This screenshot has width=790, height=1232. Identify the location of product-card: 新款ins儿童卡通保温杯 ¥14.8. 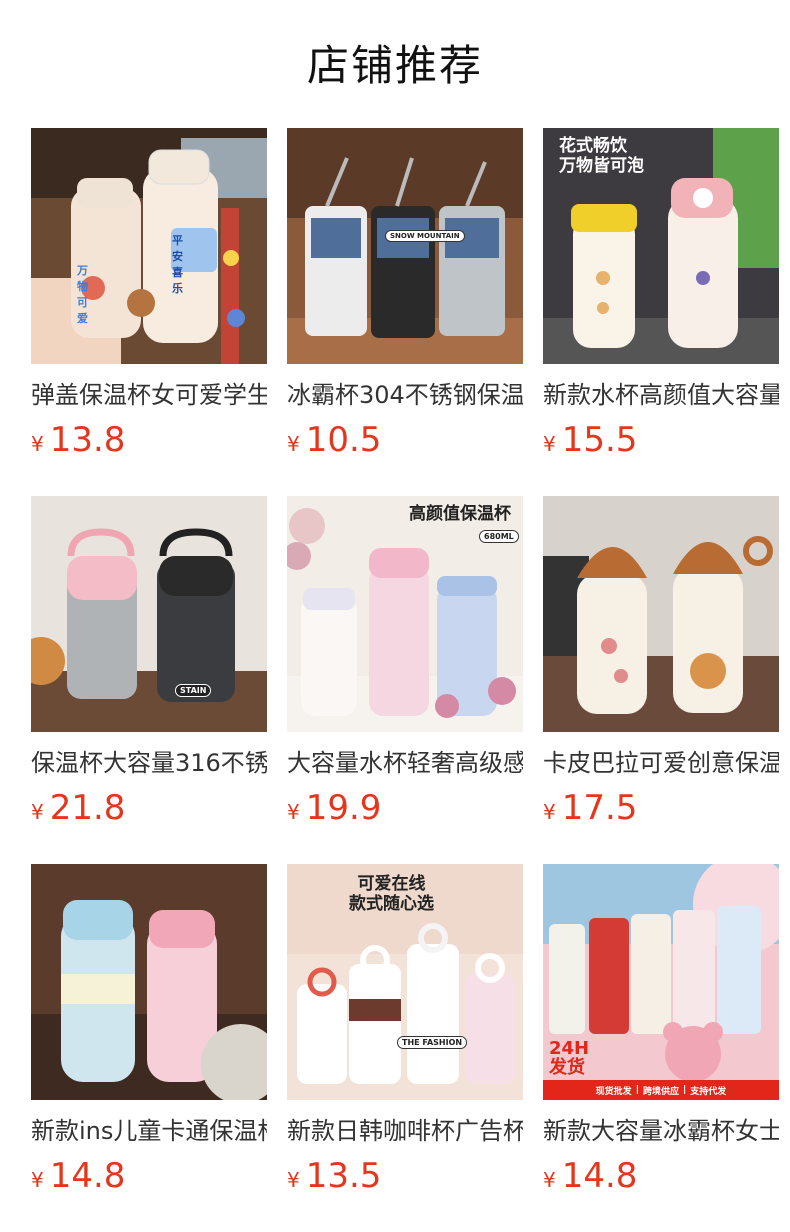
(149, 1030).